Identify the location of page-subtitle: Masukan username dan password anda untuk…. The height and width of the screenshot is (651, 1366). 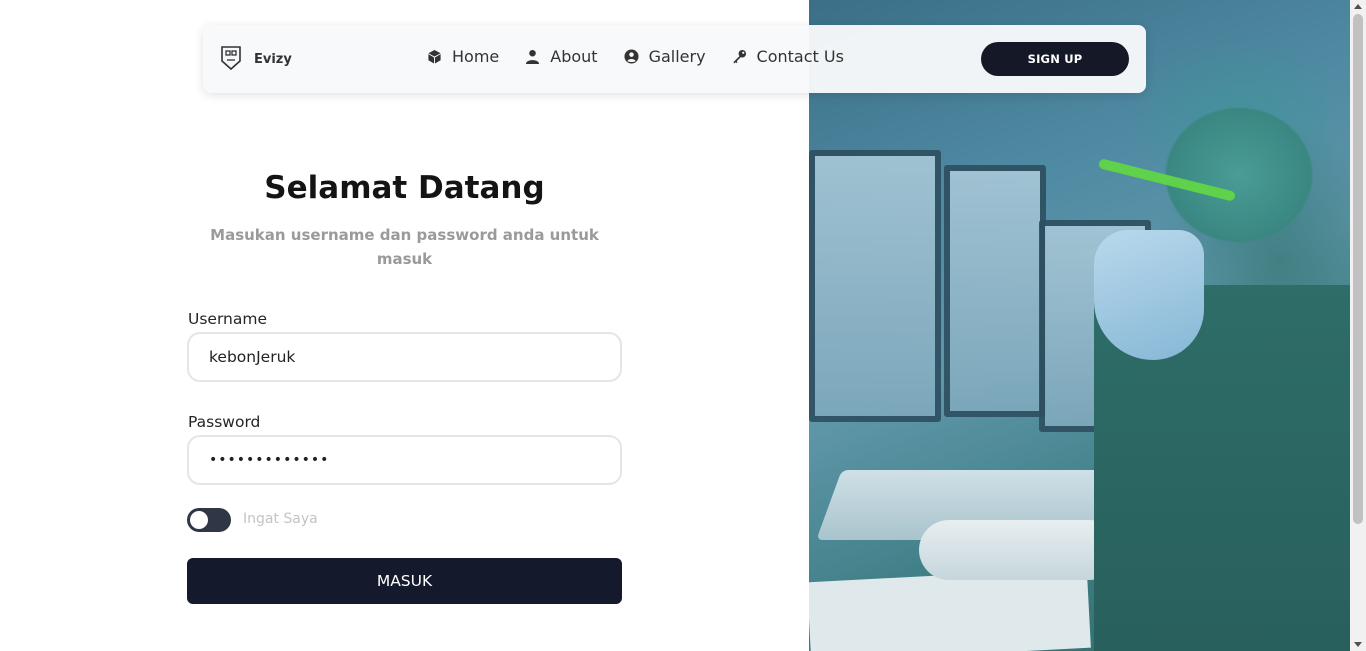
(404, 247).